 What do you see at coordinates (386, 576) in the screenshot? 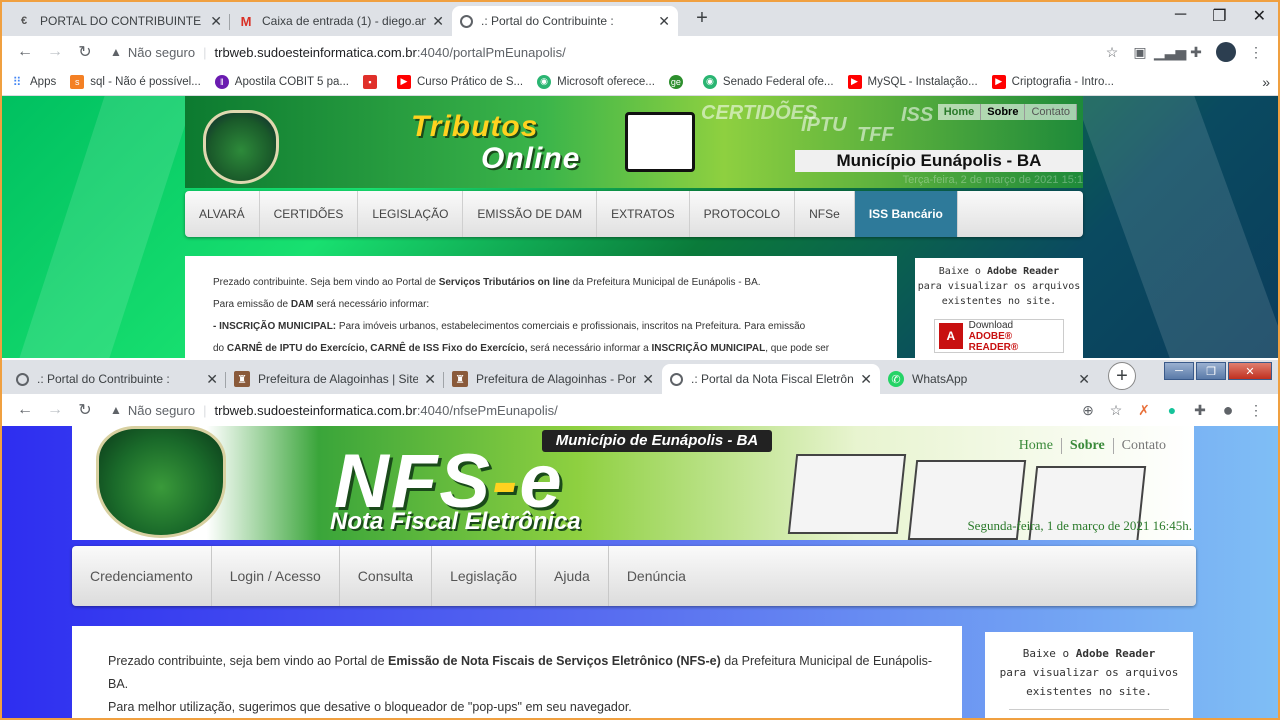
I see `menu-consulta: Consulta` at bounding box center [386, 576].